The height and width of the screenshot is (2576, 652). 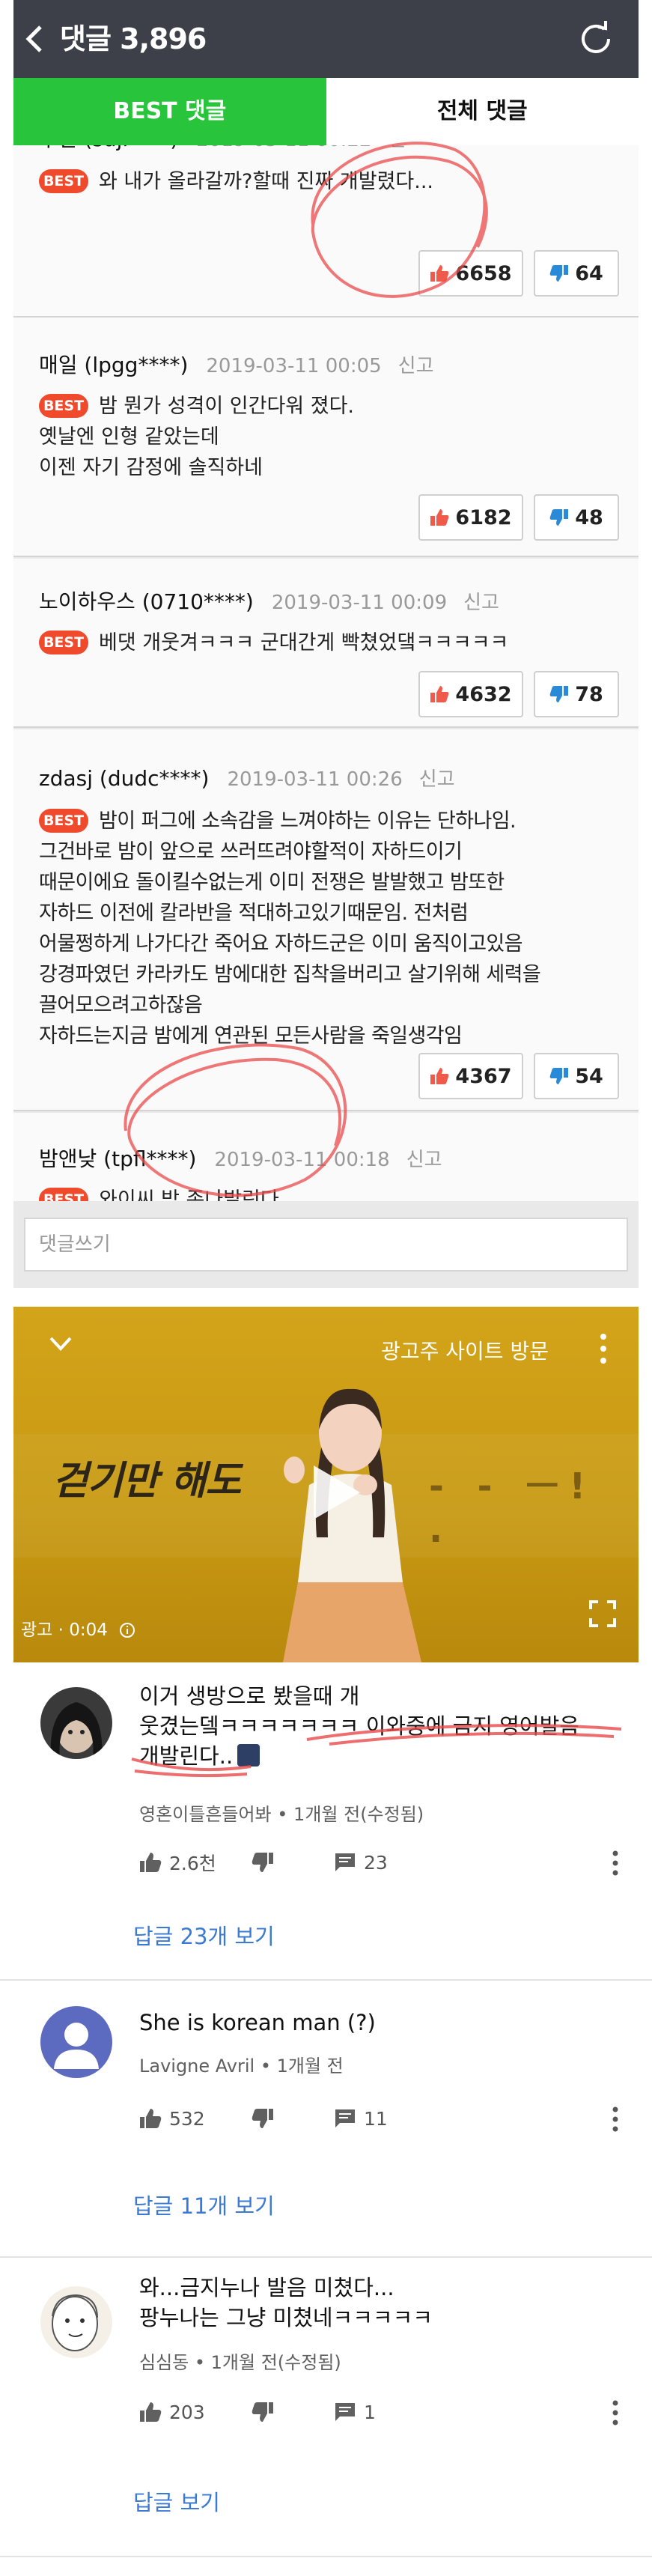 I want to click on info-icon, so click(x=127, y=1630).